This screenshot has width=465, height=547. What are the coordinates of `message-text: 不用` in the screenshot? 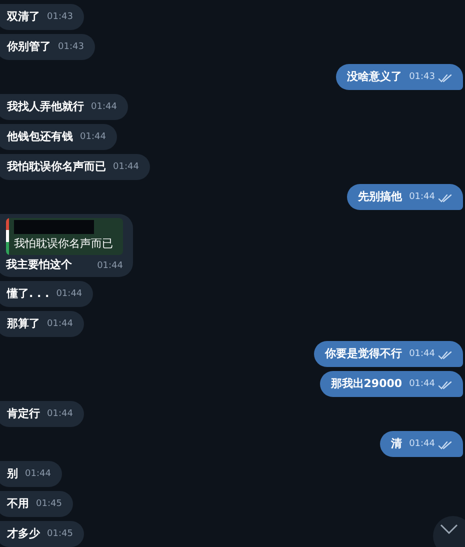 It's located at (18, 504).